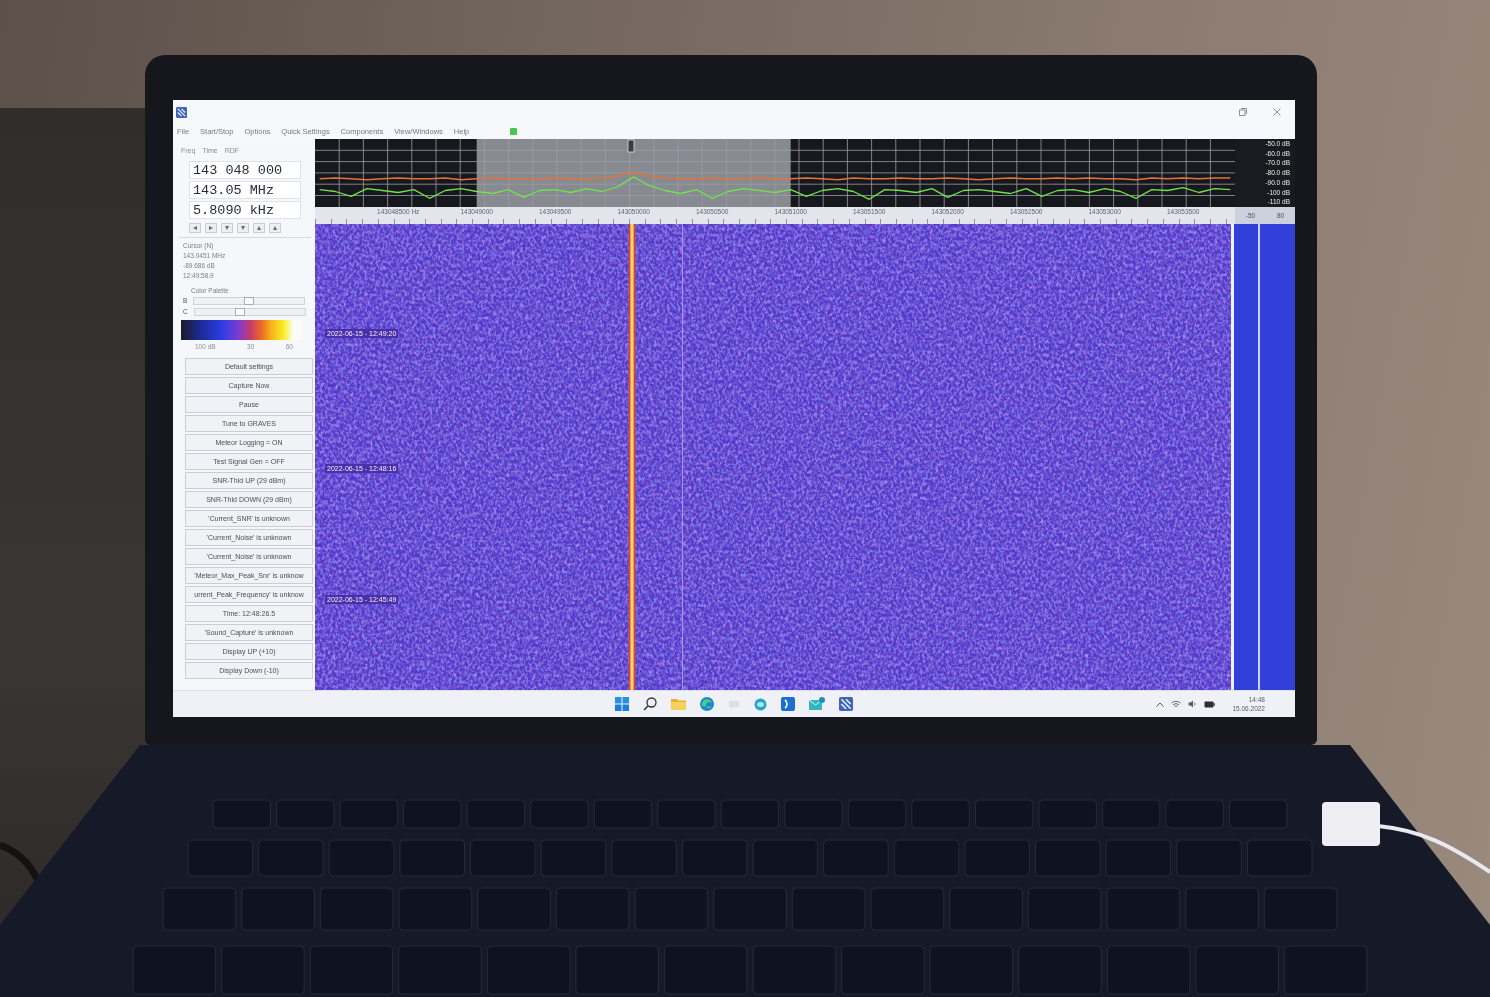 The height and width of the screenshot is (997, 1490). What do you see at coordinates (1176, 704) in the screenshot?
I see `wifi-icon` at bounding box center [1176, 704].